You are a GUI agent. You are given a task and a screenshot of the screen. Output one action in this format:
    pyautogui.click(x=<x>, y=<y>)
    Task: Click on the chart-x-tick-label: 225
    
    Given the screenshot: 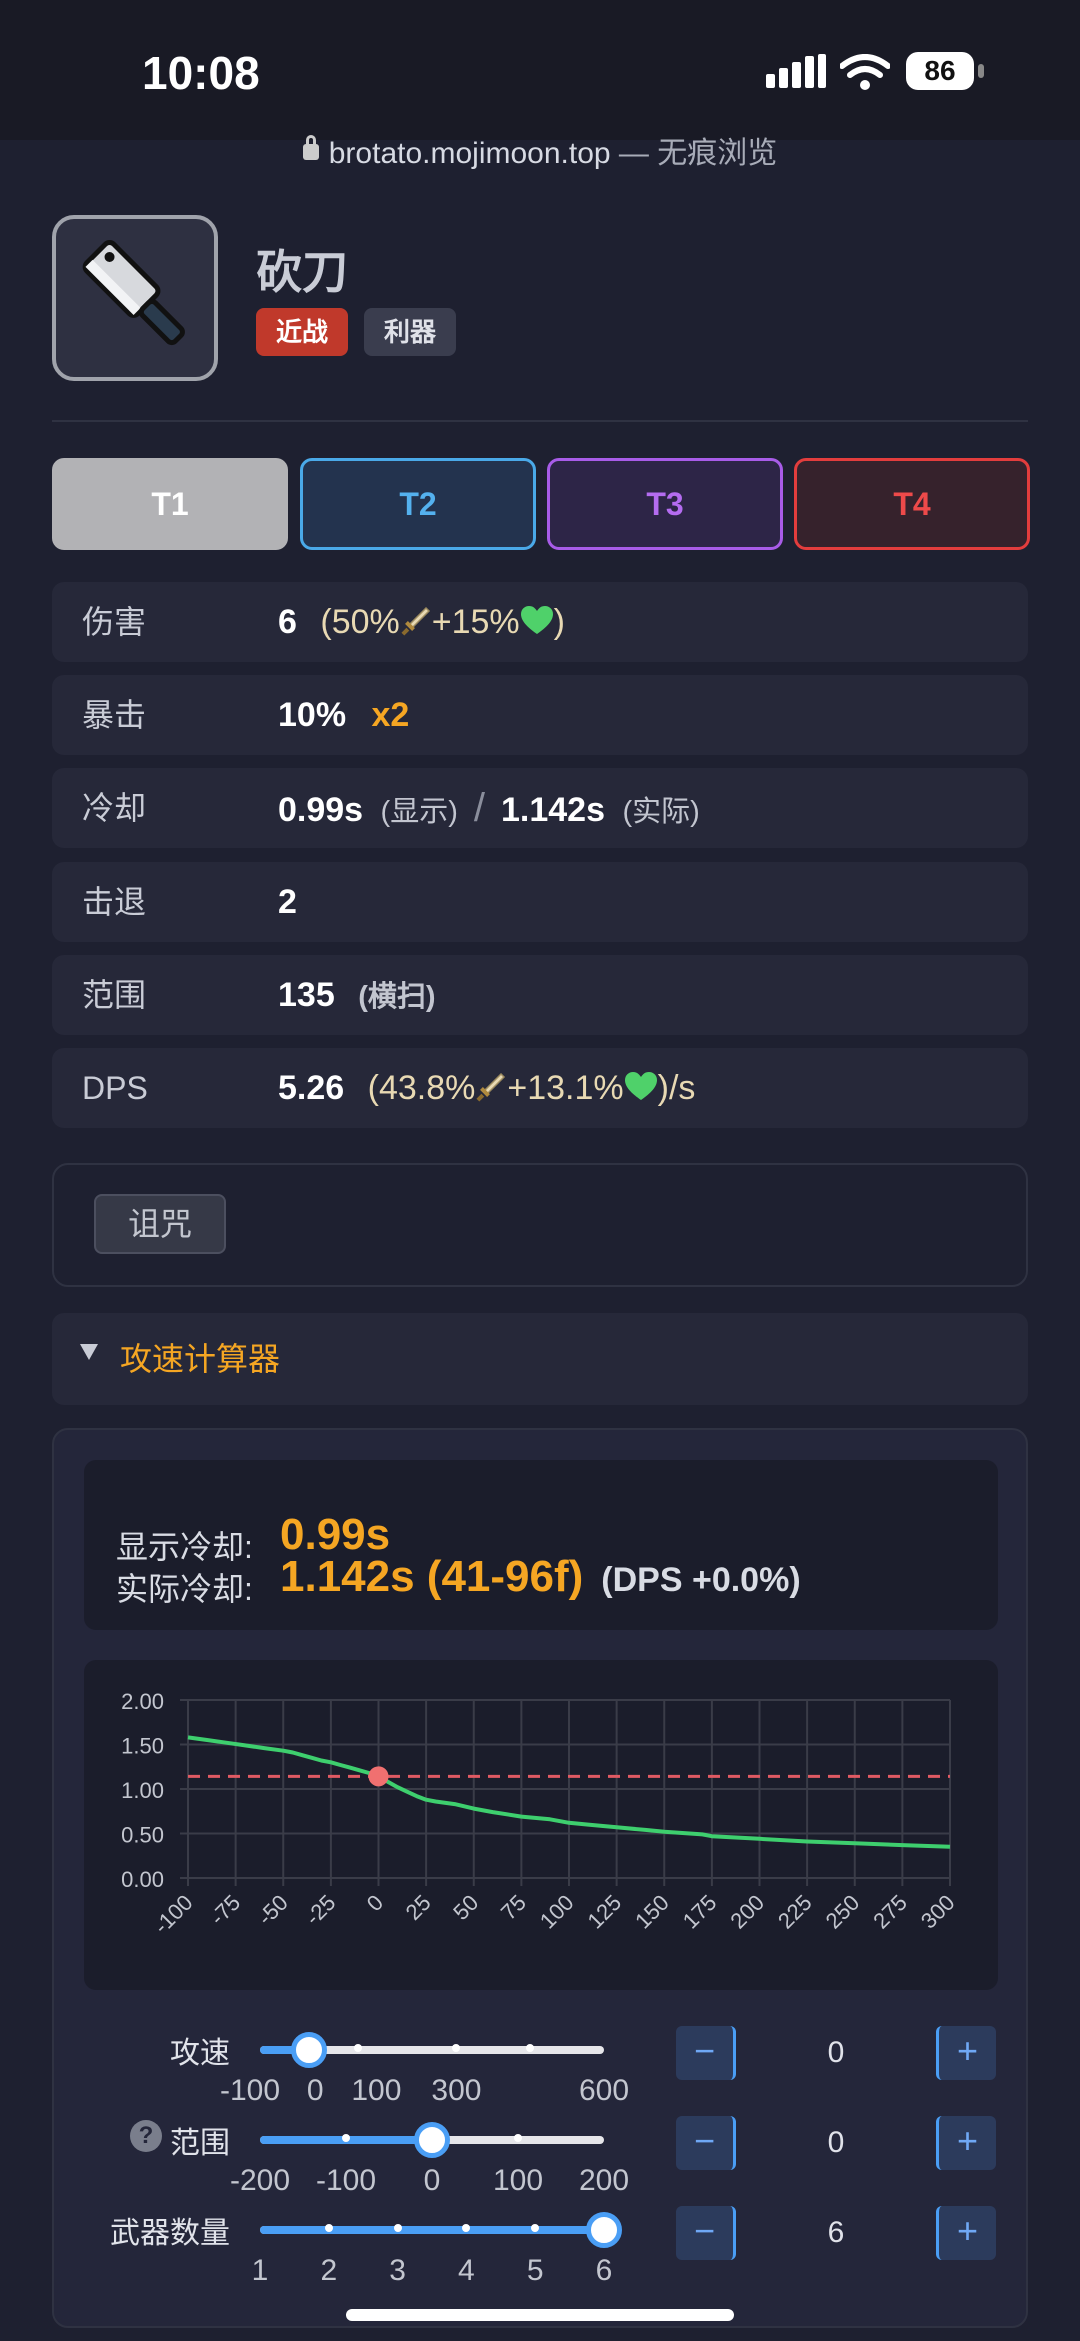 What is the action you would take?
    pyautogui.click(x=795, y=1912)
    